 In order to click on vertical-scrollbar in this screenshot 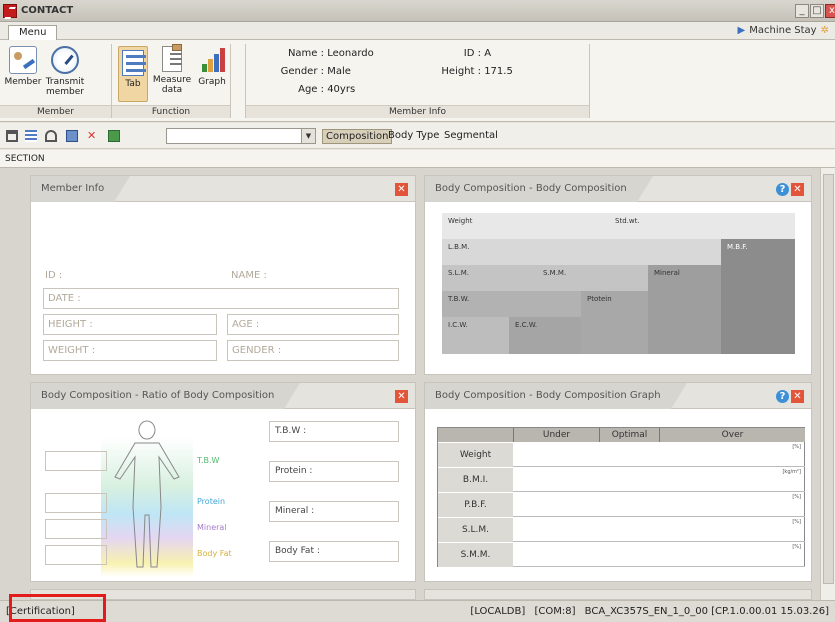, I will do `click(827, 384)`.